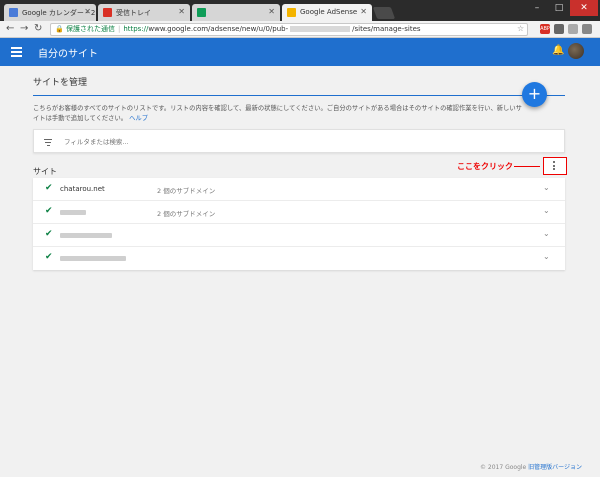 Image resolution: width=600 pixels, height=477 pixels. I want to click on window-controls: – □ ✕, so click(562, 9).